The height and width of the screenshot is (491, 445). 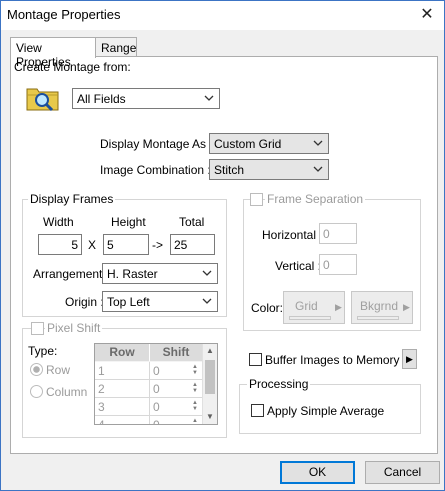 I want to click on table-row: 1 0 ▲ ▼, so click(x=149, y=371).